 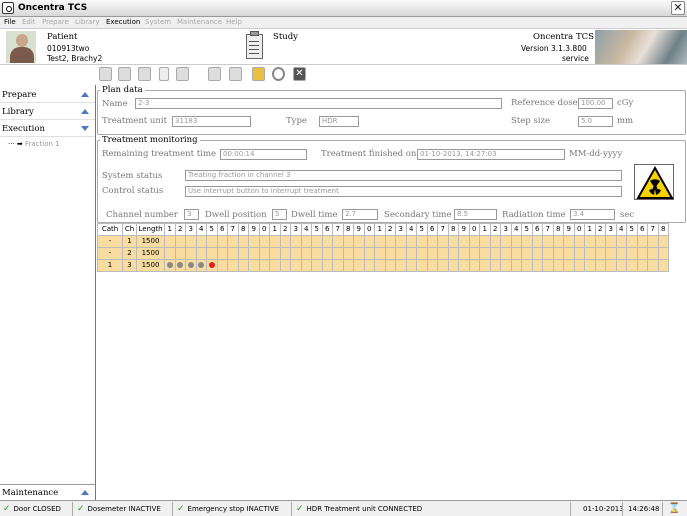 What do you see at coordinates (214, 74) in the screenshot?
I see `add-icon` at bounding box center [214, 74].